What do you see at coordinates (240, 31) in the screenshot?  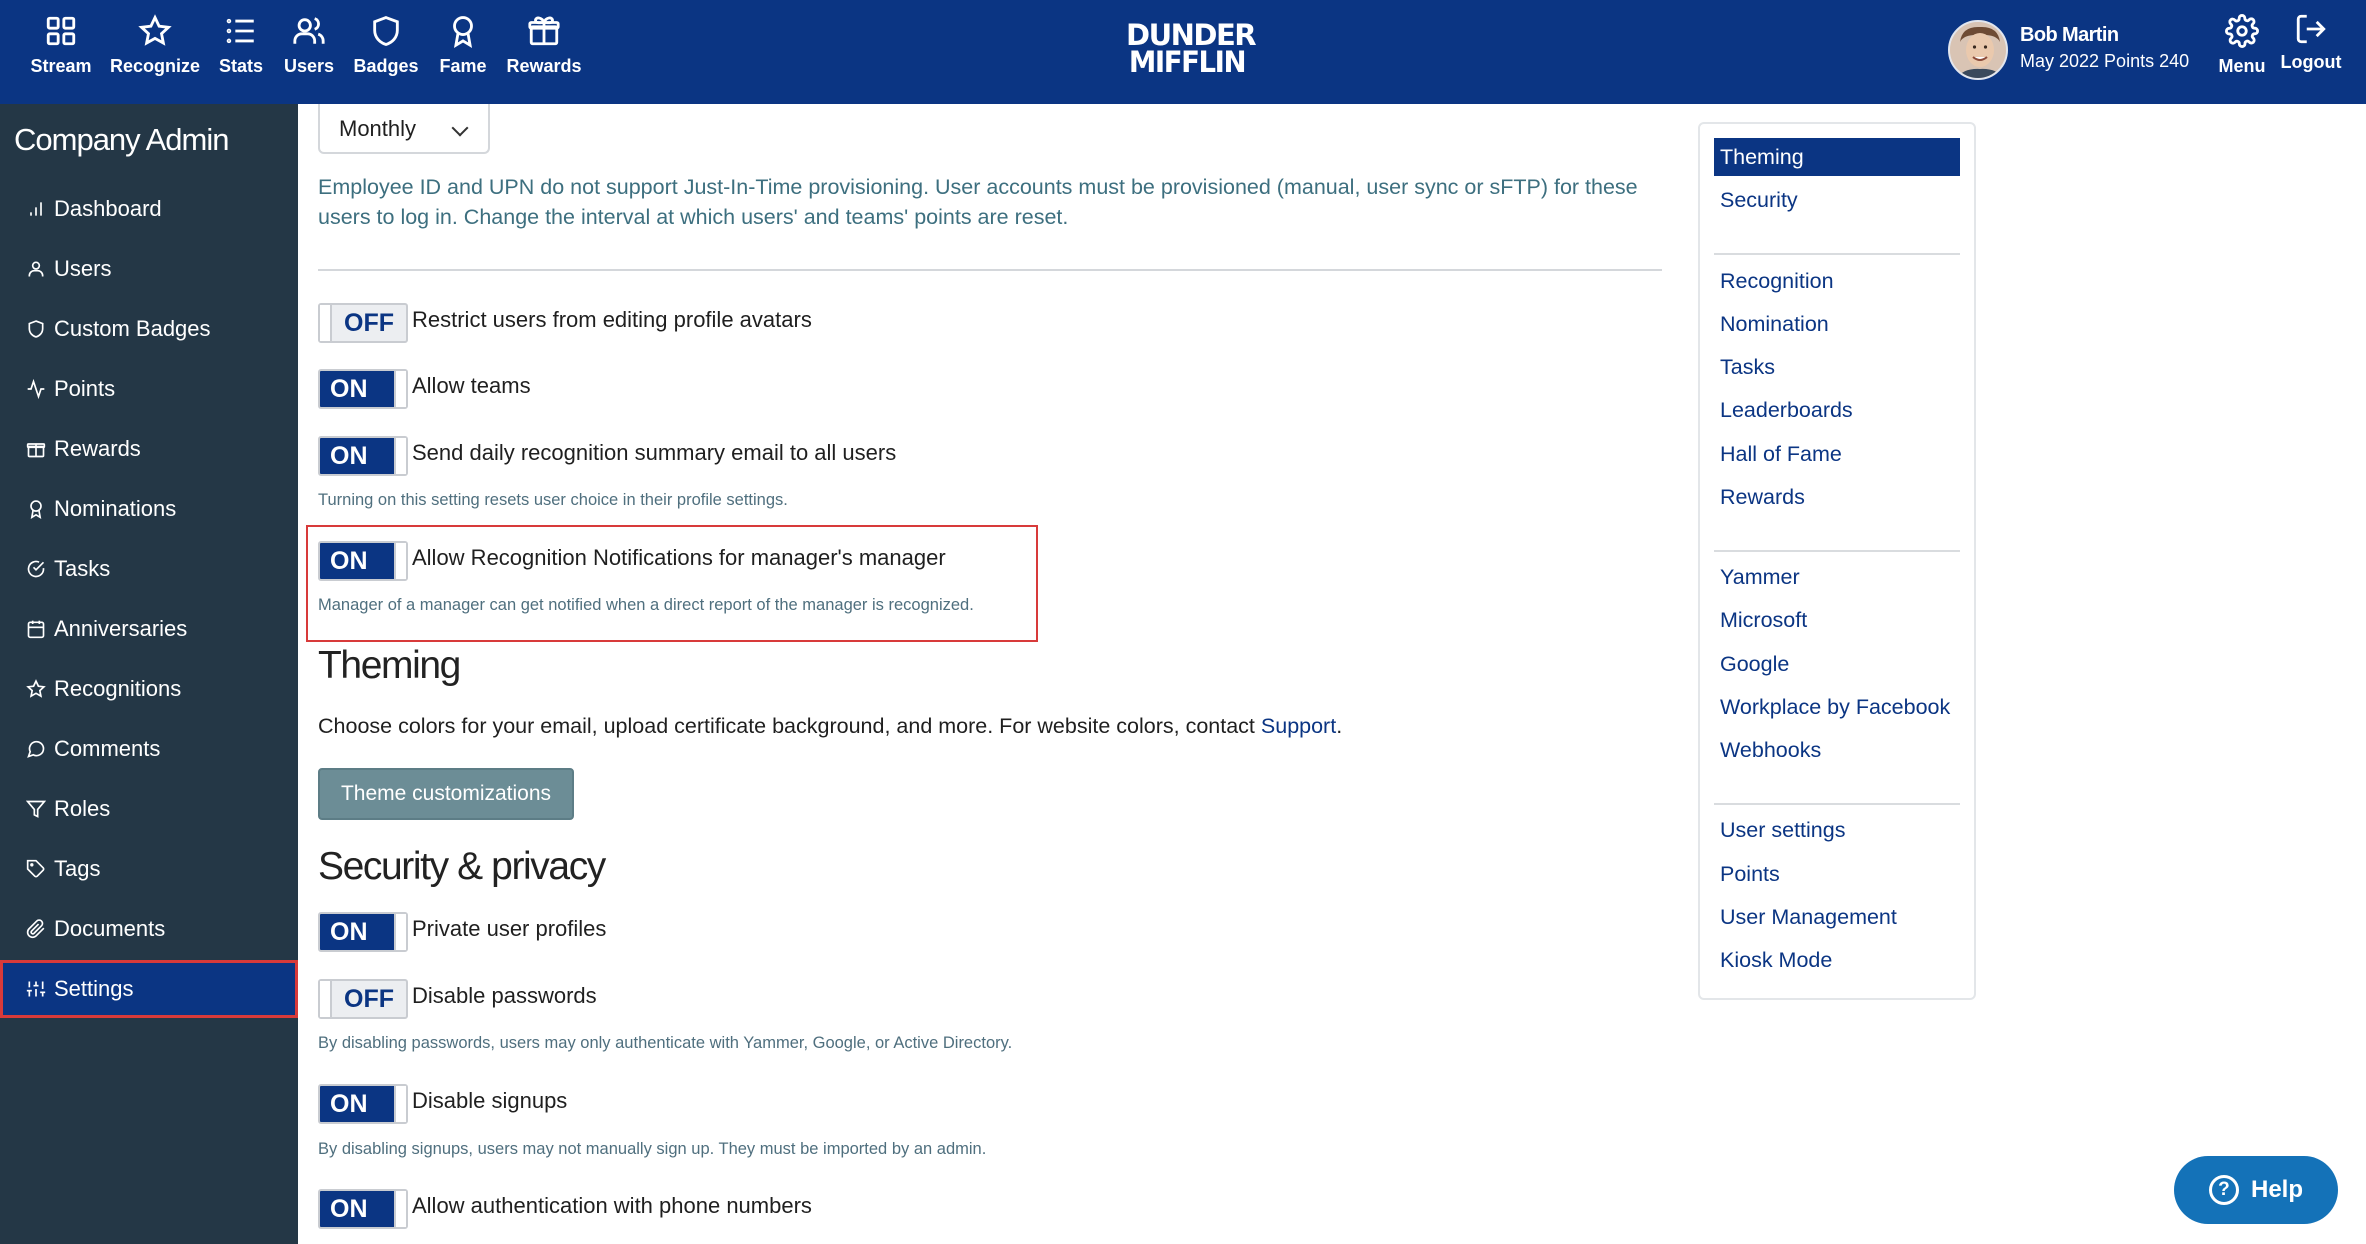 I see `list-icon` at bounding box center [240, 31].